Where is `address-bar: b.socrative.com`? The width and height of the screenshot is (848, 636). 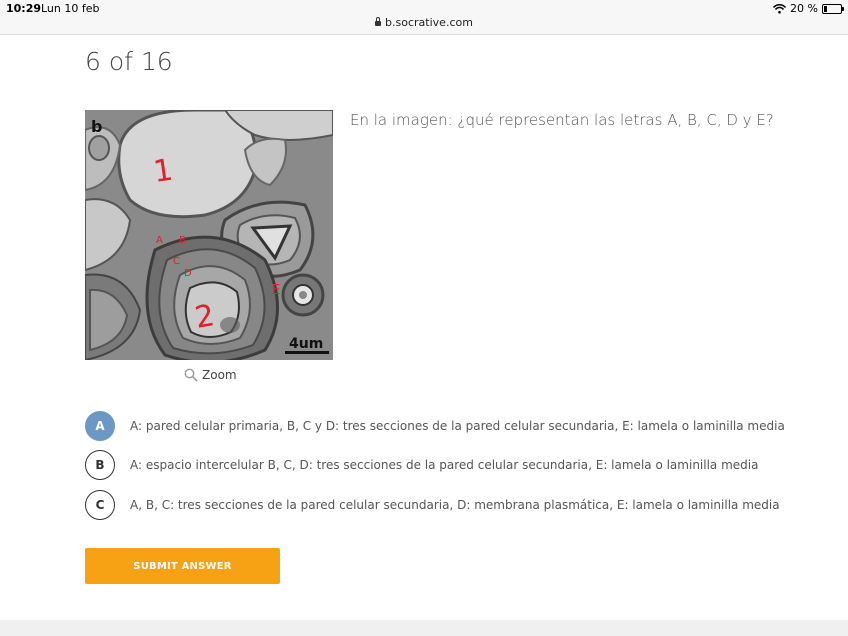 address-bar: b.socrative.com is located at coordinates (424, 22).